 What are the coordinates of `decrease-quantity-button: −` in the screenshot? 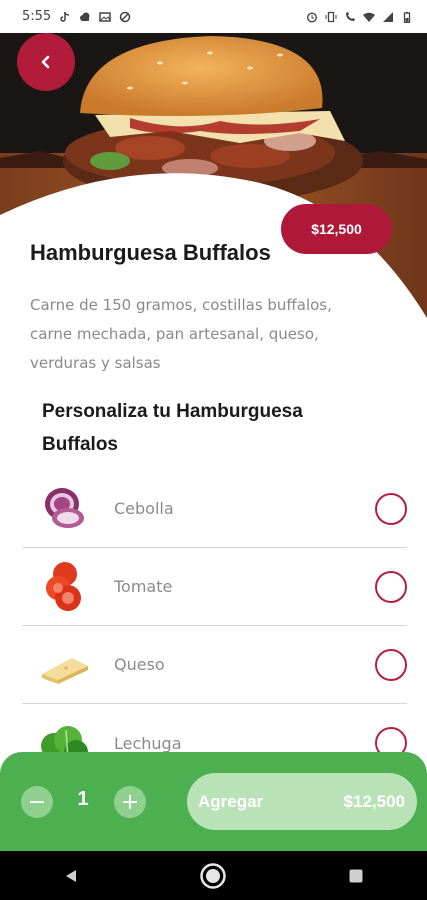 It's located at (37, 802).